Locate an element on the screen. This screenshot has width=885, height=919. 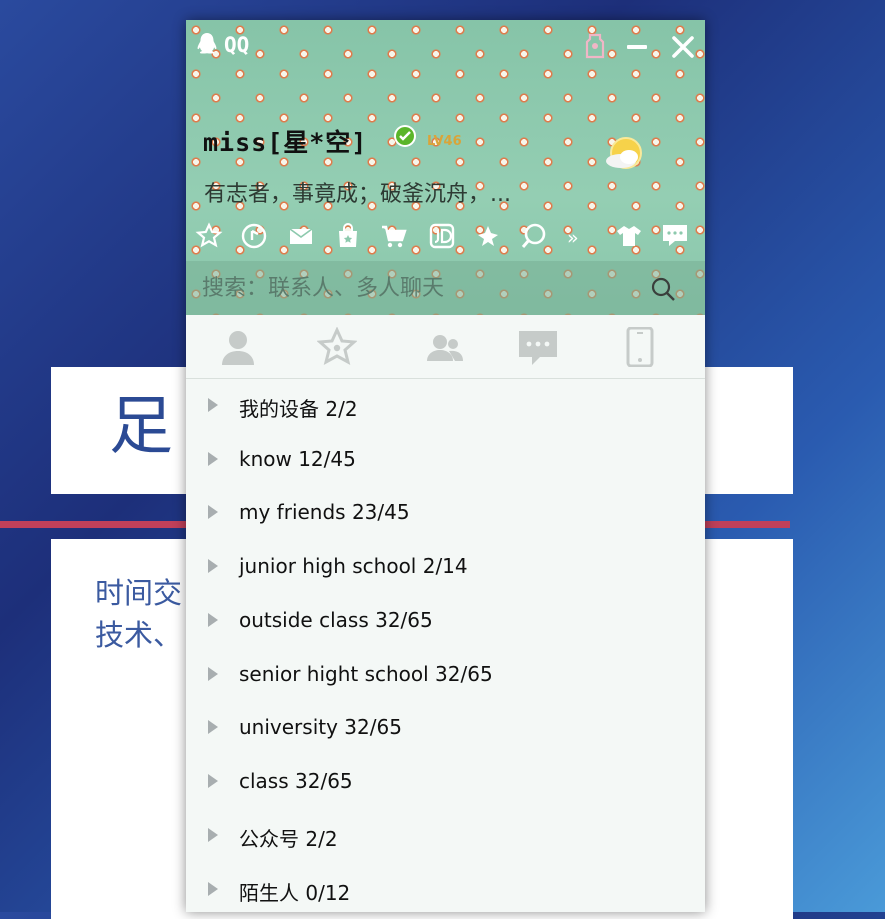
group-label: class 32/65 is located at coordinates (296, 781).